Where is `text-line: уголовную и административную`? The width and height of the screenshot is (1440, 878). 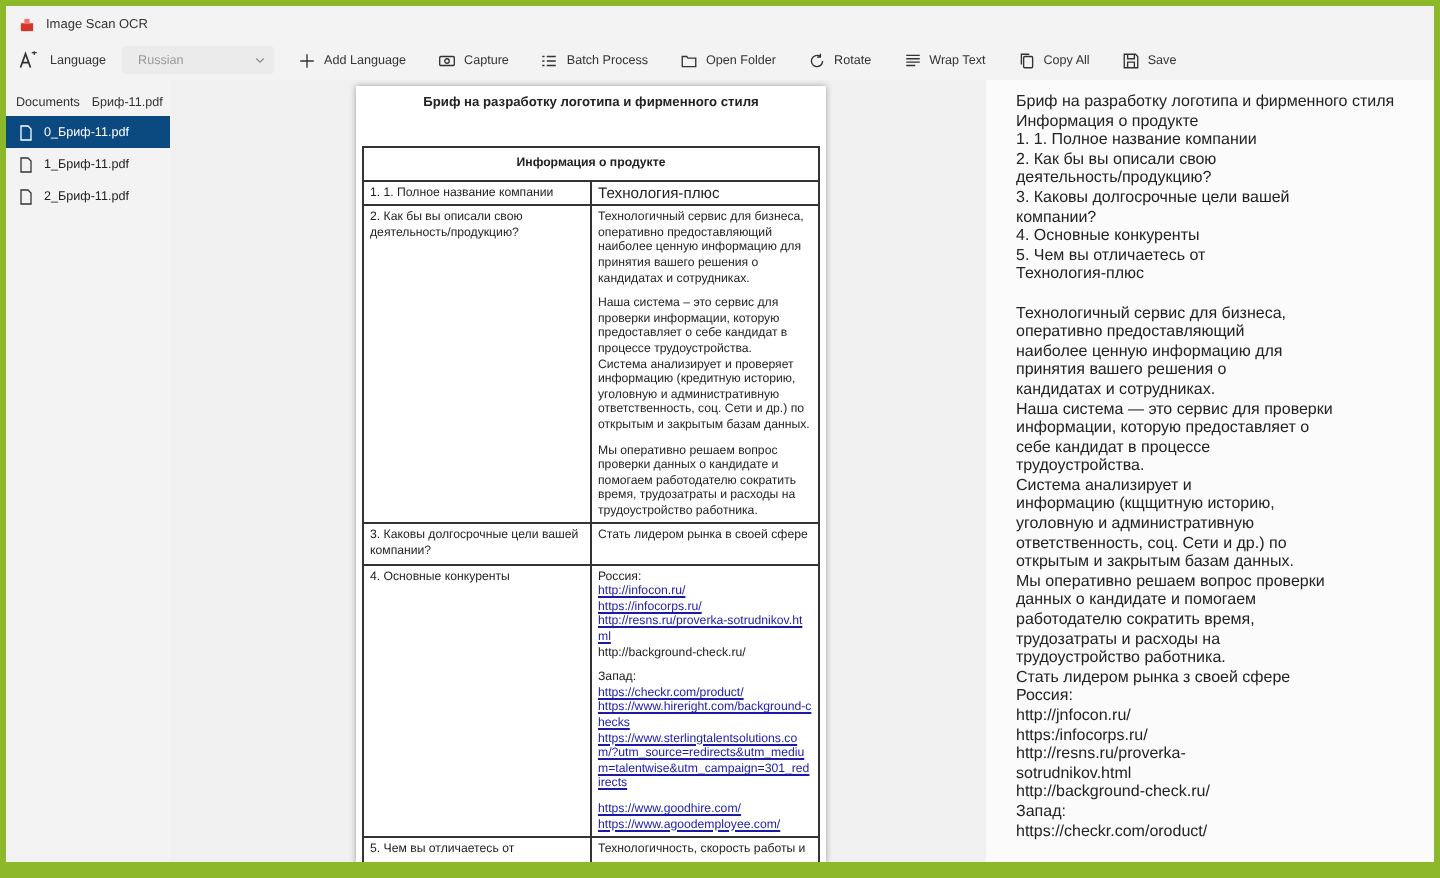
text-line: уголовную и административную is located at coordinates (1136, 524).